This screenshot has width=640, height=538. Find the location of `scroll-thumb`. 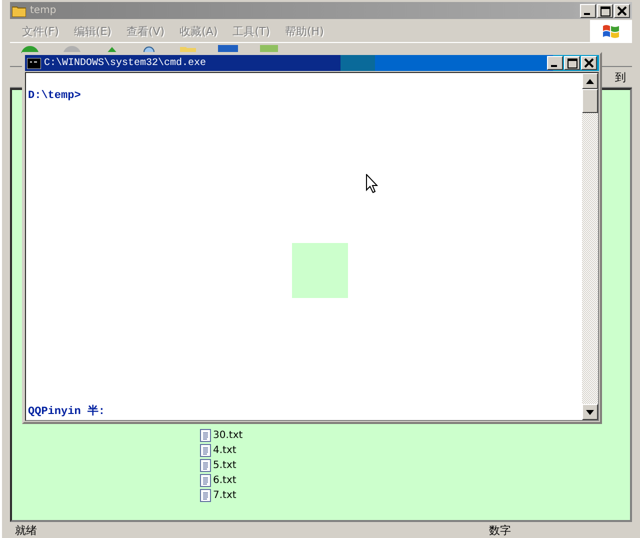

scroll-thumb is located at coordinates (590, 101).